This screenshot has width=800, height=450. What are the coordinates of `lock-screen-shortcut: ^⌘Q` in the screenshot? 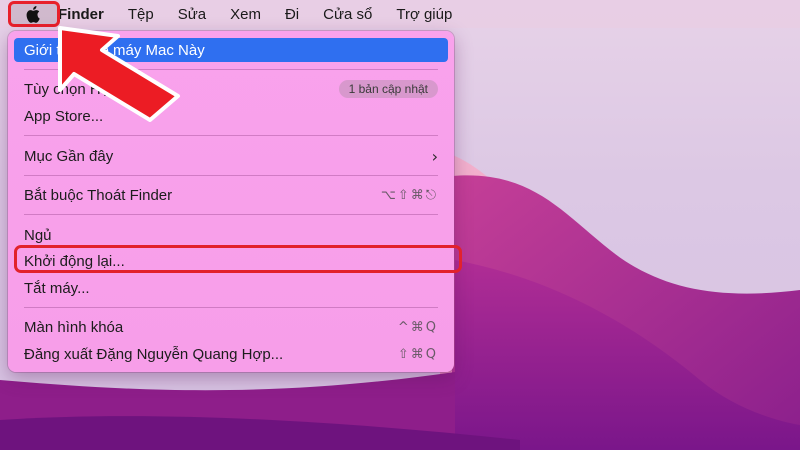 It's located at (417, 327).